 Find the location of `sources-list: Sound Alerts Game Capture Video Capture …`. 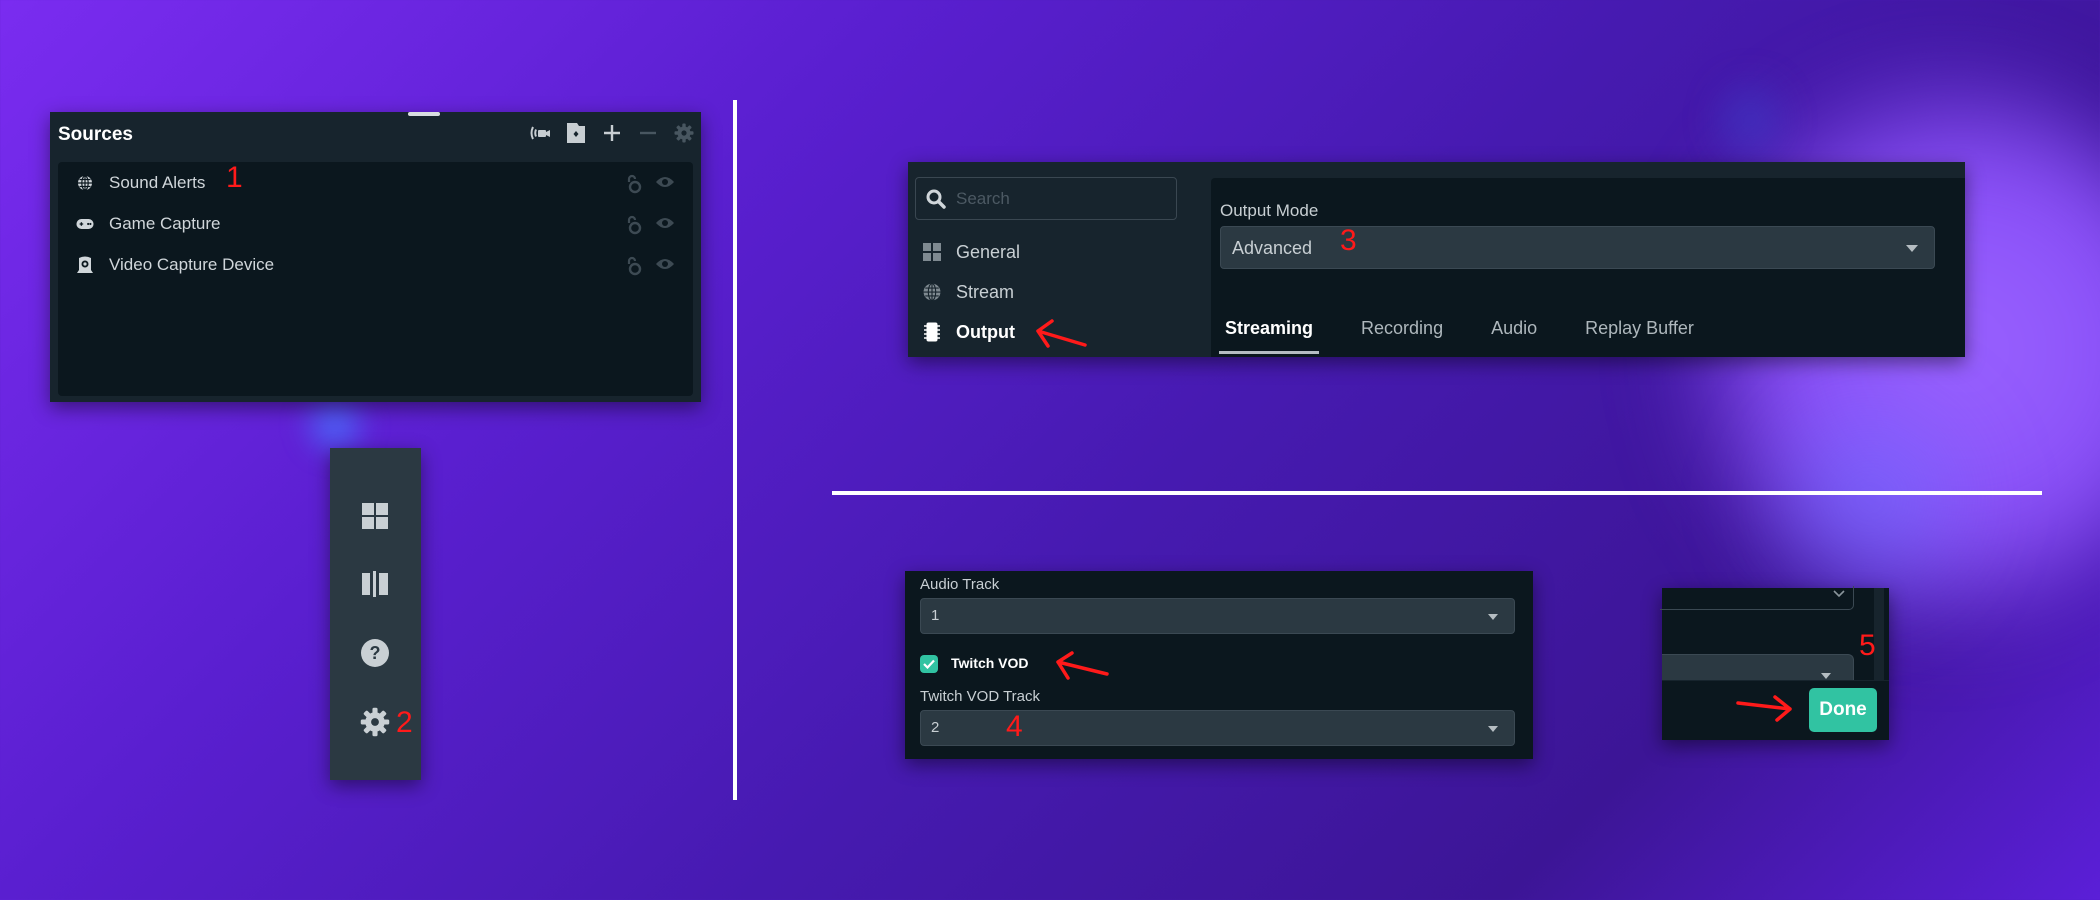

sources-list: Sound Alerts Game Capture Video Capture … is located at coordinates (375, 279).